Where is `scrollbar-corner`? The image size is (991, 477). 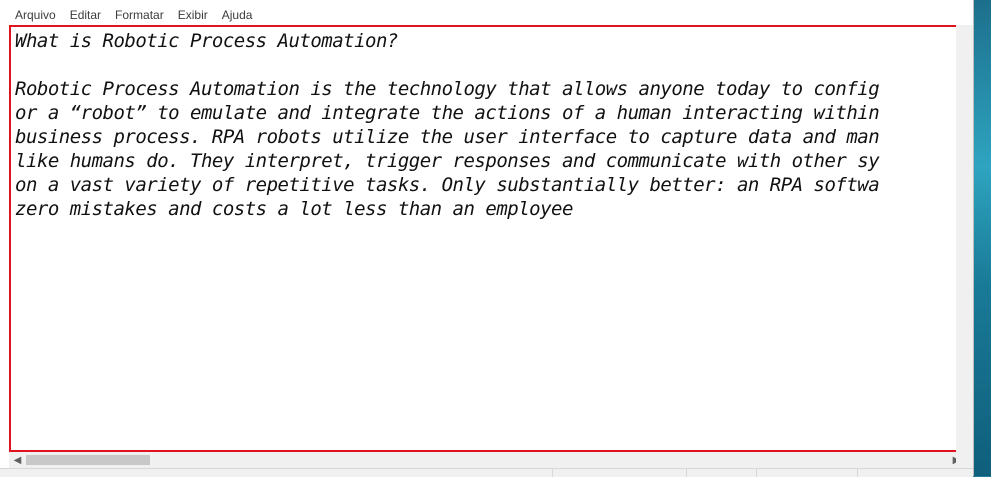 scrollbar-corner is located at coordinates (964, 459).